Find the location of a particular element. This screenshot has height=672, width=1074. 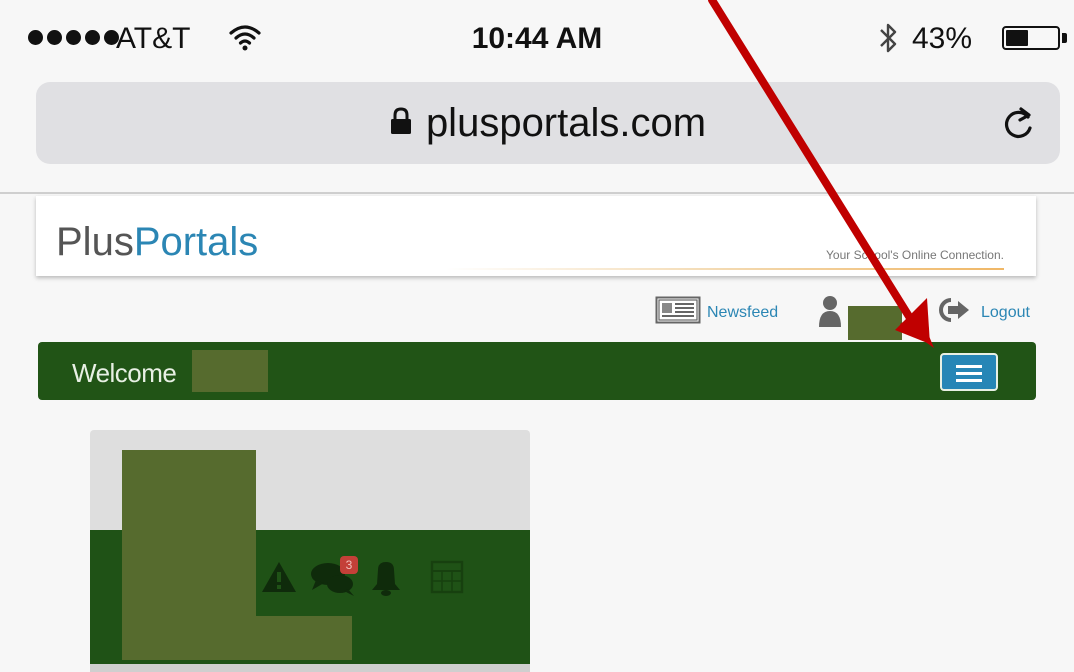

address-bar-content: plusportals.com is located at coordinates (548, 123).